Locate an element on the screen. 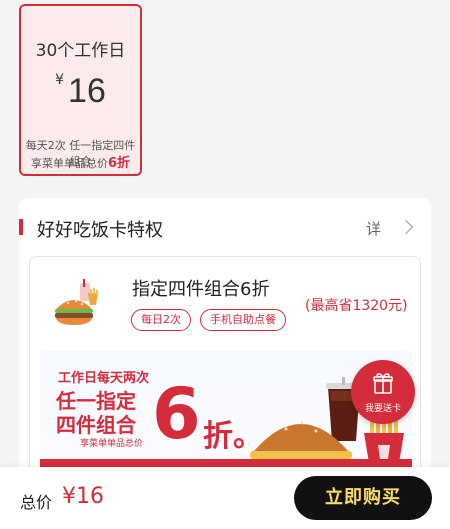 The width and height of the screenshot is (450, 529). tag-daily-twice: 每日2次 is located at coordinates (161, 320).